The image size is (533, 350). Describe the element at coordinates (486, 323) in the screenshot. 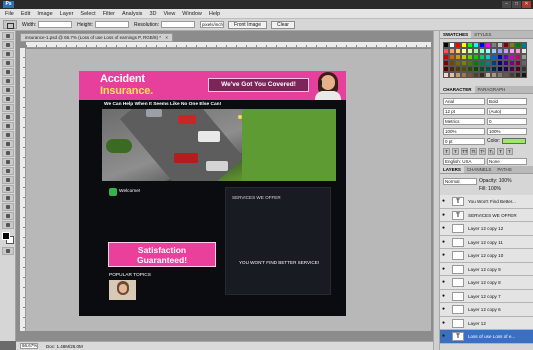

I see `layer-row: ● Layer 12` at that location.